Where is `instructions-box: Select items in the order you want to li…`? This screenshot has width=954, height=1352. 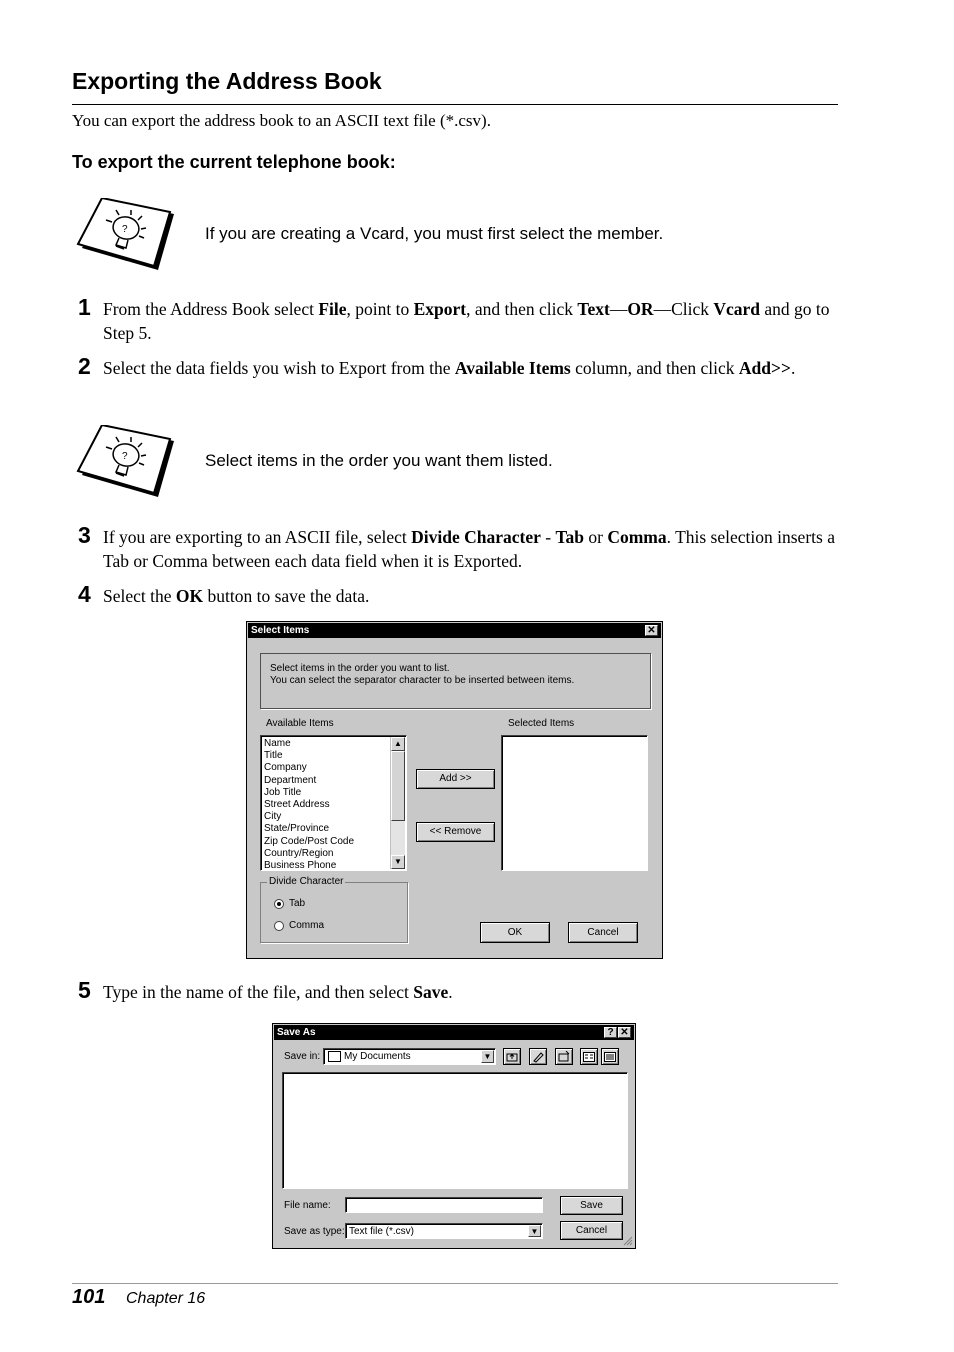 instructions-box: Select items in the order you want to li… is located at coordinates (455, 681).